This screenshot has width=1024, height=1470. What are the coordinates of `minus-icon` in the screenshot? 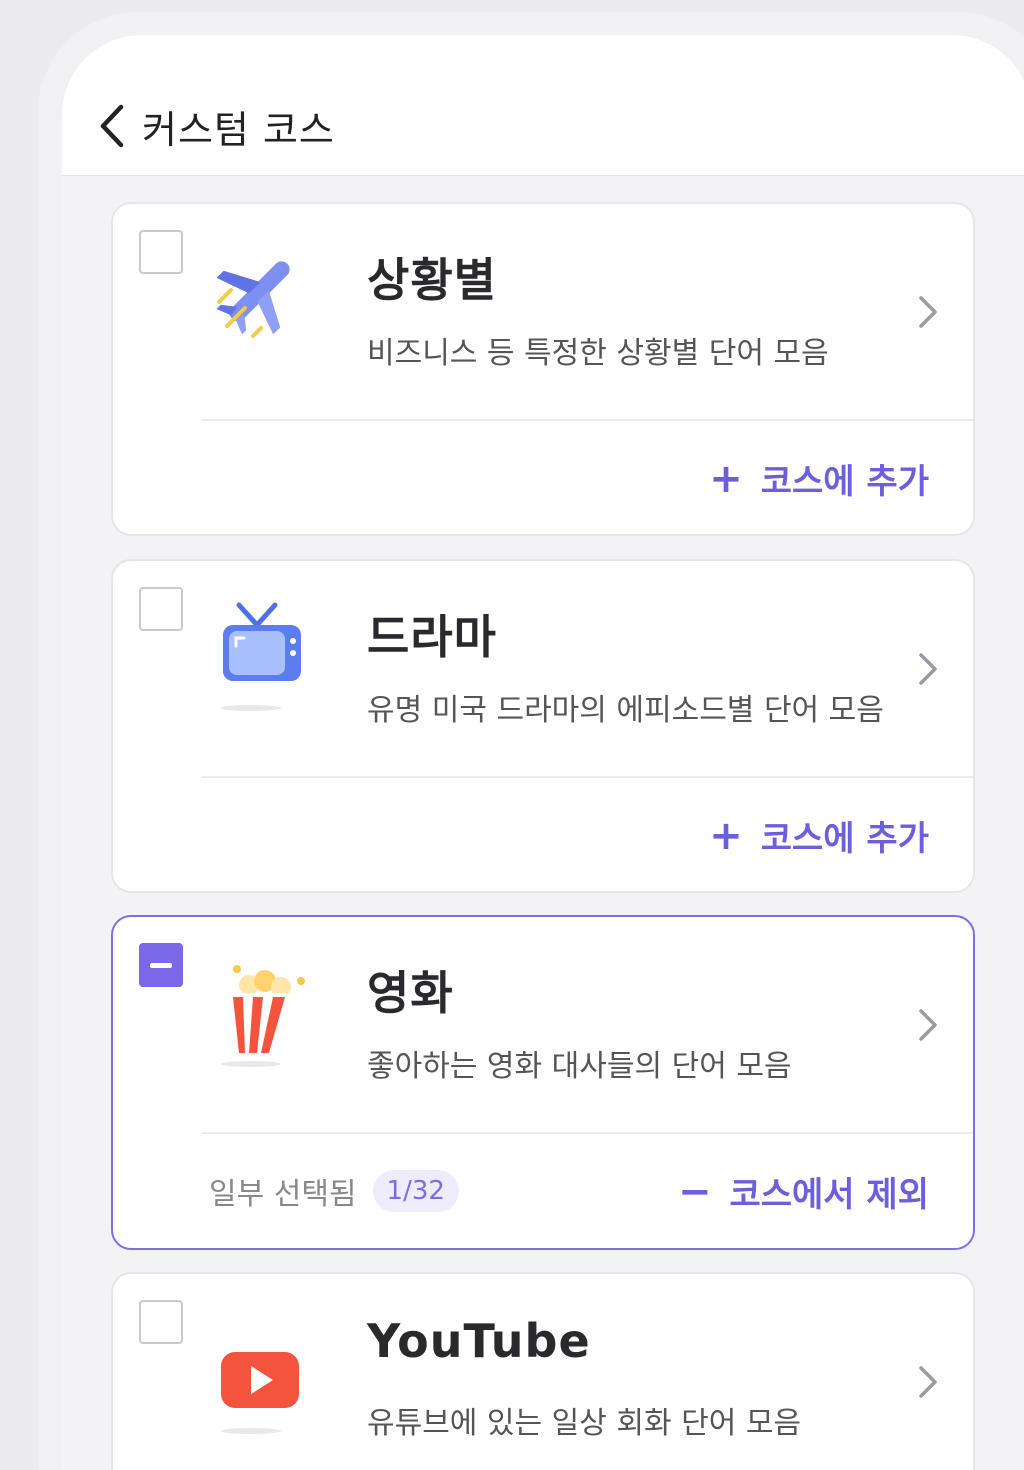 It's located at (161, 965).